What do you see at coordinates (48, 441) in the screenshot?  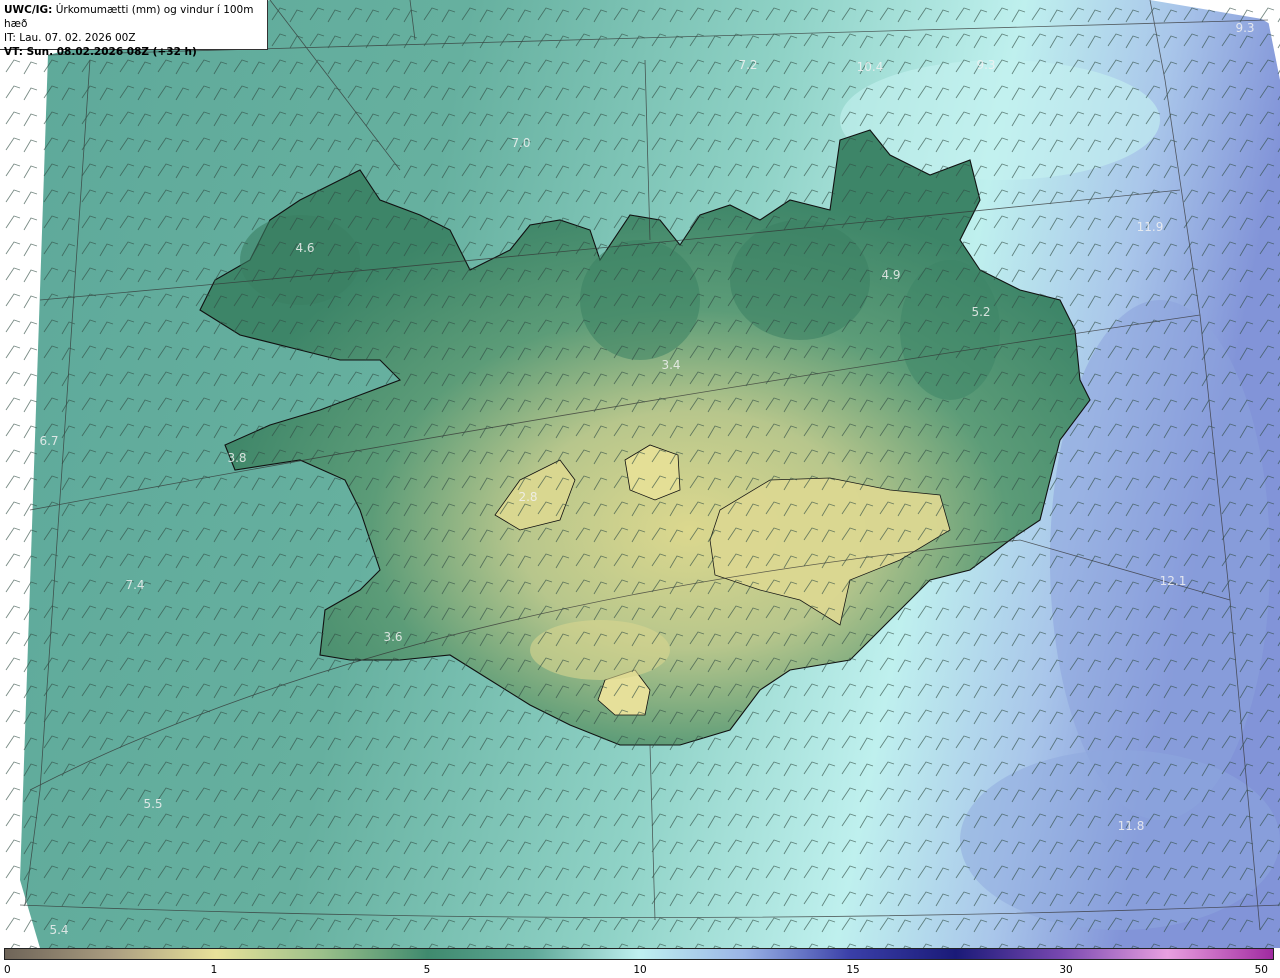 I see `map-value-label: 6.7` at bounding box center [48, 441].